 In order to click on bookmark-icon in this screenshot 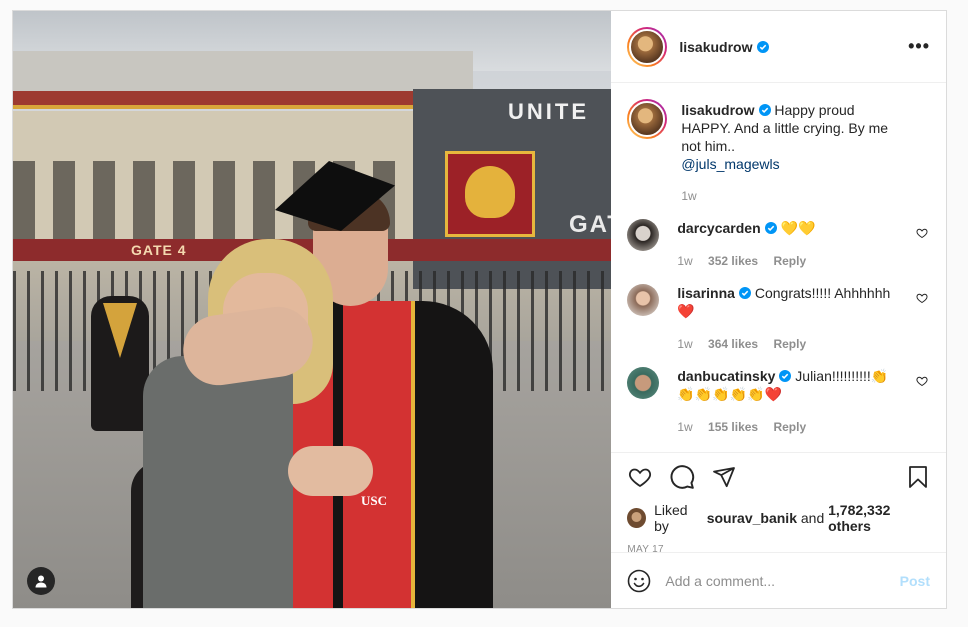, I will do `click(918, 477)`.